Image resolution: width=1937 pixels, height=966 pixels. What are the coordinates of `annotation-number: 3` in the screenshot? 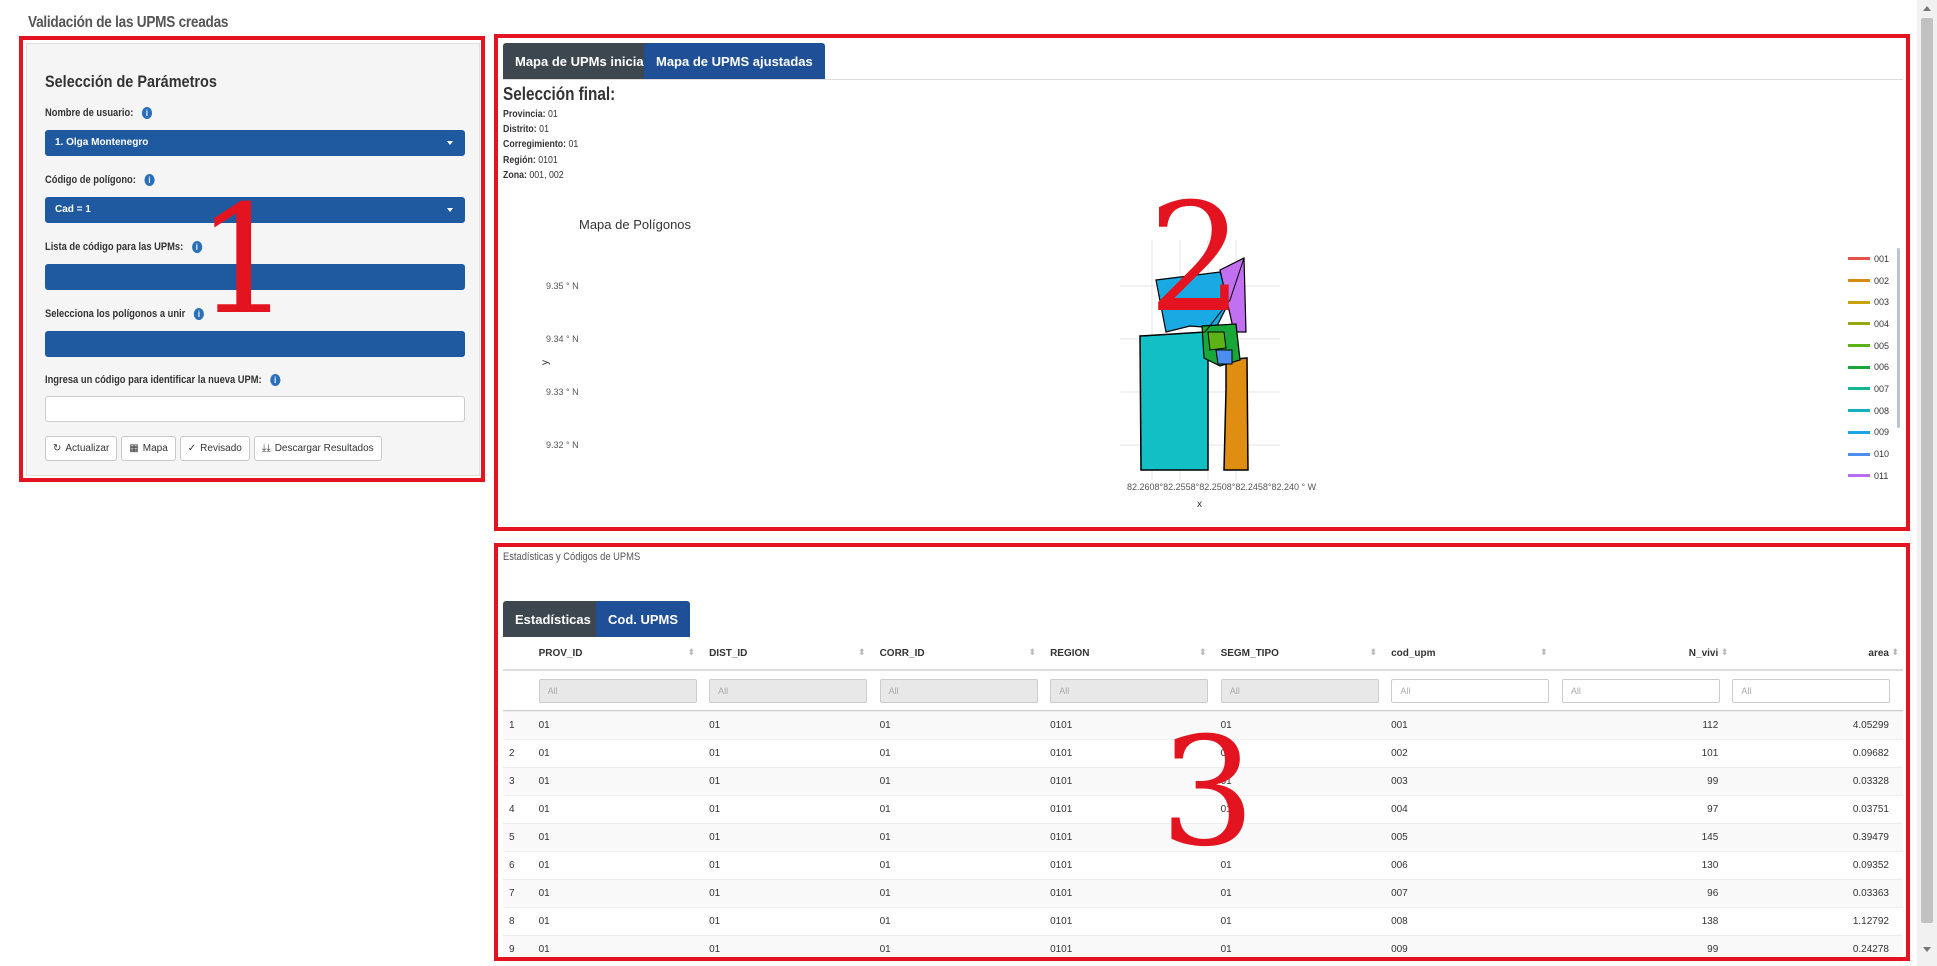 It's located at (1208, 793).